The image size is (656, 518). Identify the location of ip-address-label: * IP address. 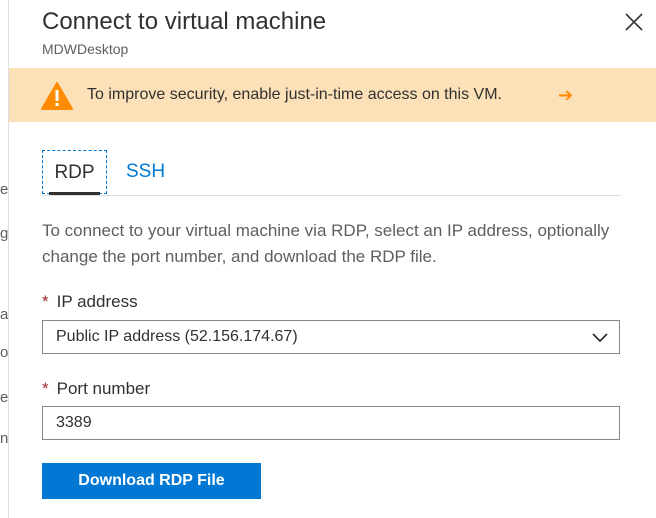
(90, 302).